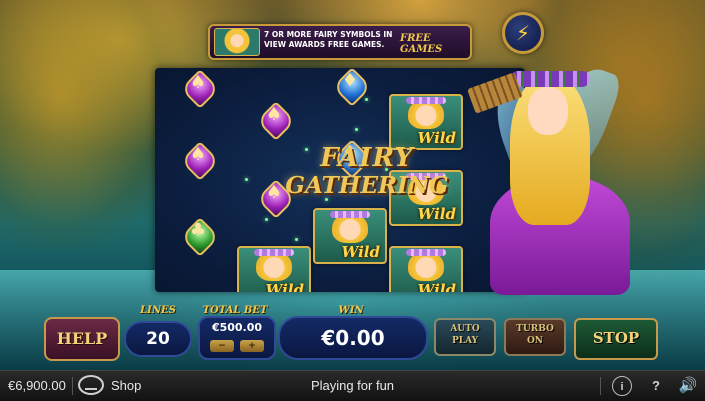  What do you see at coordinates (367, 185) in the screenshot?
I see `logo-line-2: GATHERING` at bounding box center [367, 185].